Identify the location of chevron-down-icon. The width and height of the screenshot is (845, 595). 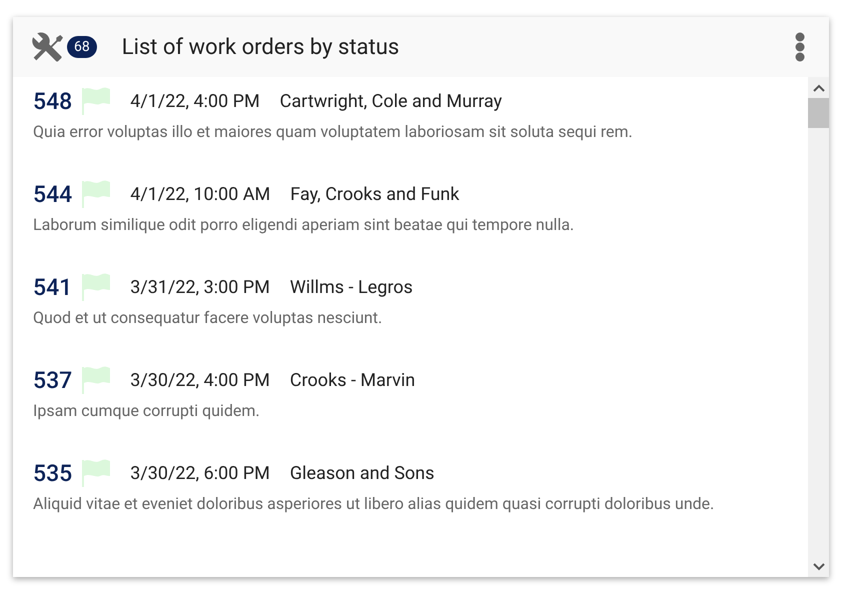
(818, 566).